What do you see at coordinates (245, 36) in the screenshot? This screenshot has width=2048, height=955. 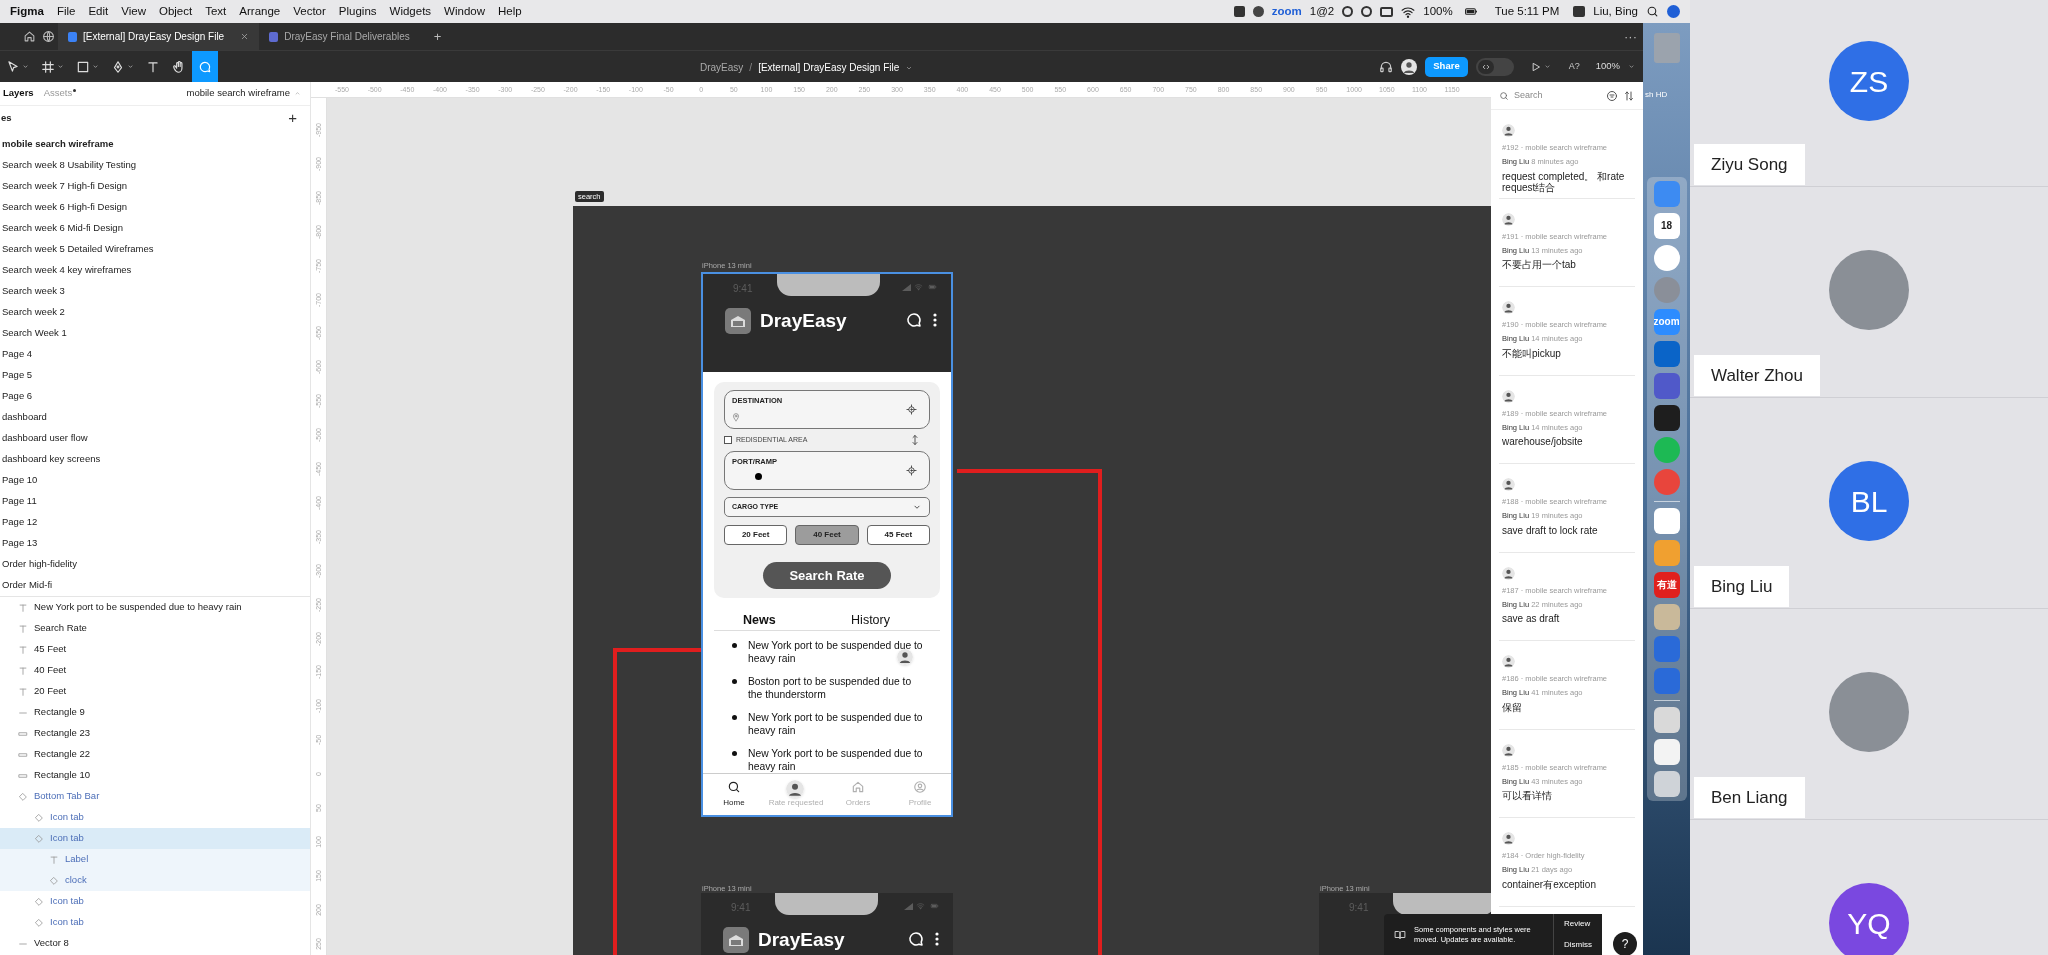 I see `close-icon` at bounding box center [245, 36].